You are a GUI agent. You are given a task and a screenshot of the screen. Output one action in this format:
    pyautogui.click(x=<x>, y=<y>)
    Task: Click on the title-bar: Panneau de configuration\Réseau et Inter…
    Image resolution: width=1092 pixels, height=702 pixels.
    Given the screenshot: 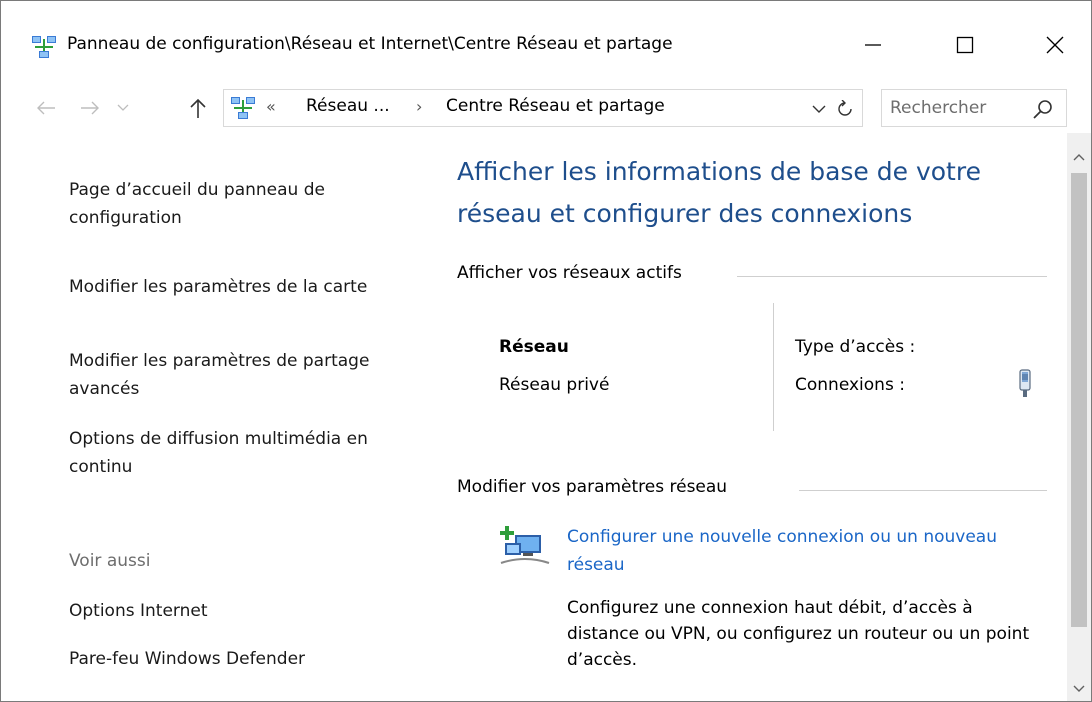 What is the action you would take?
    pyautogui.click(x=546, y=42)
    